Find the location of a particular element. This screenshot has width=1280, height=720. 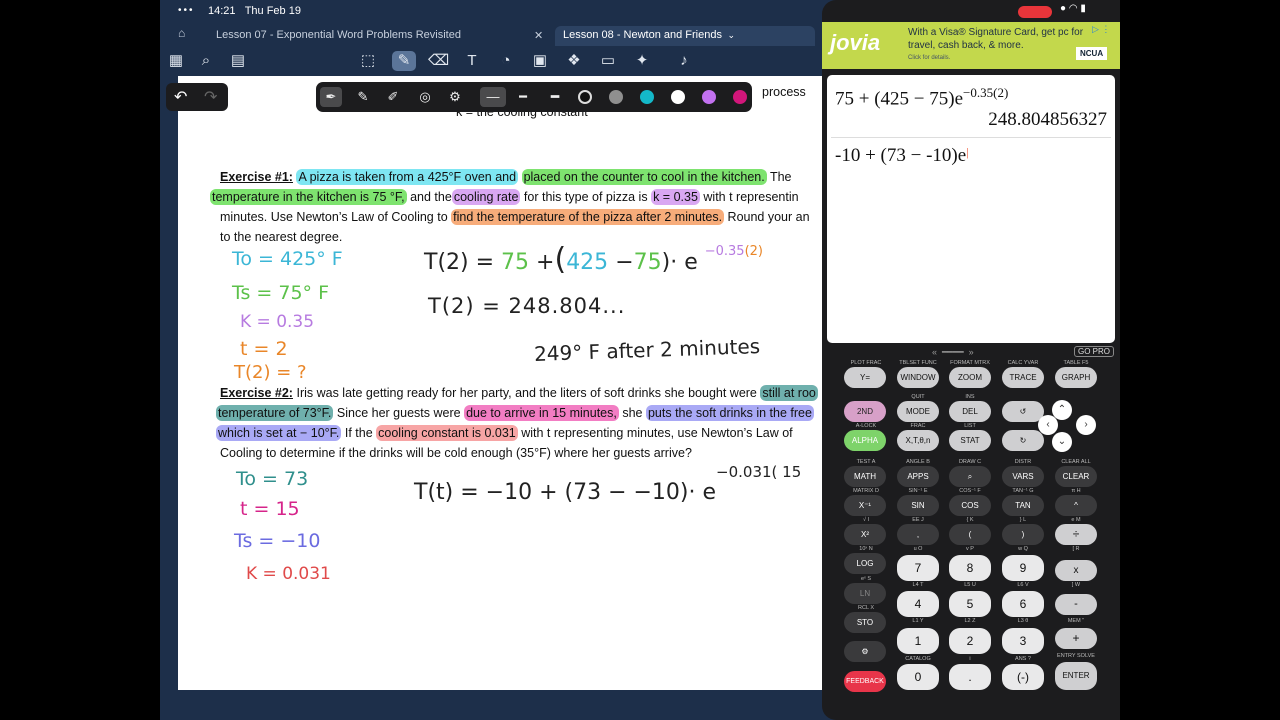

seven-key: 7 is located at coordinates (918, 568).